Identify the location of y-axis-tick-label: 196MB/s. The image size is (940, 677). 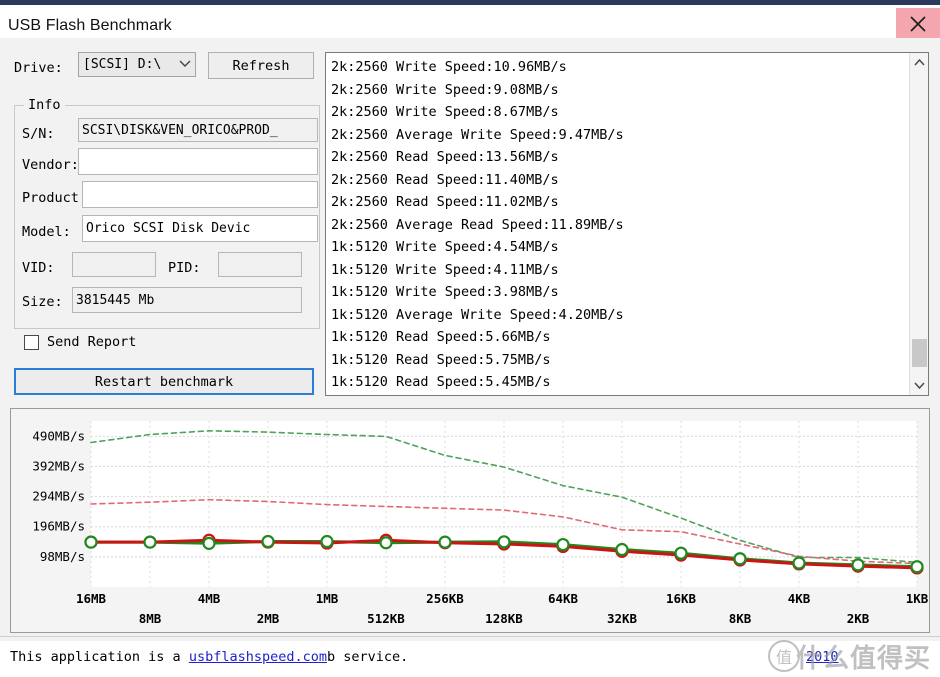
(58, 526).